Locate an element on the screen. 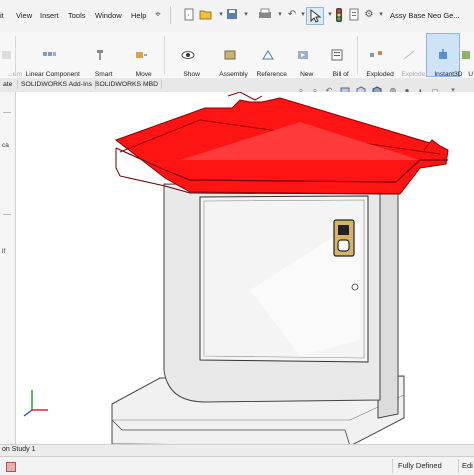  feature-manager-panel: ca lf is located at coordinates (8, 268).